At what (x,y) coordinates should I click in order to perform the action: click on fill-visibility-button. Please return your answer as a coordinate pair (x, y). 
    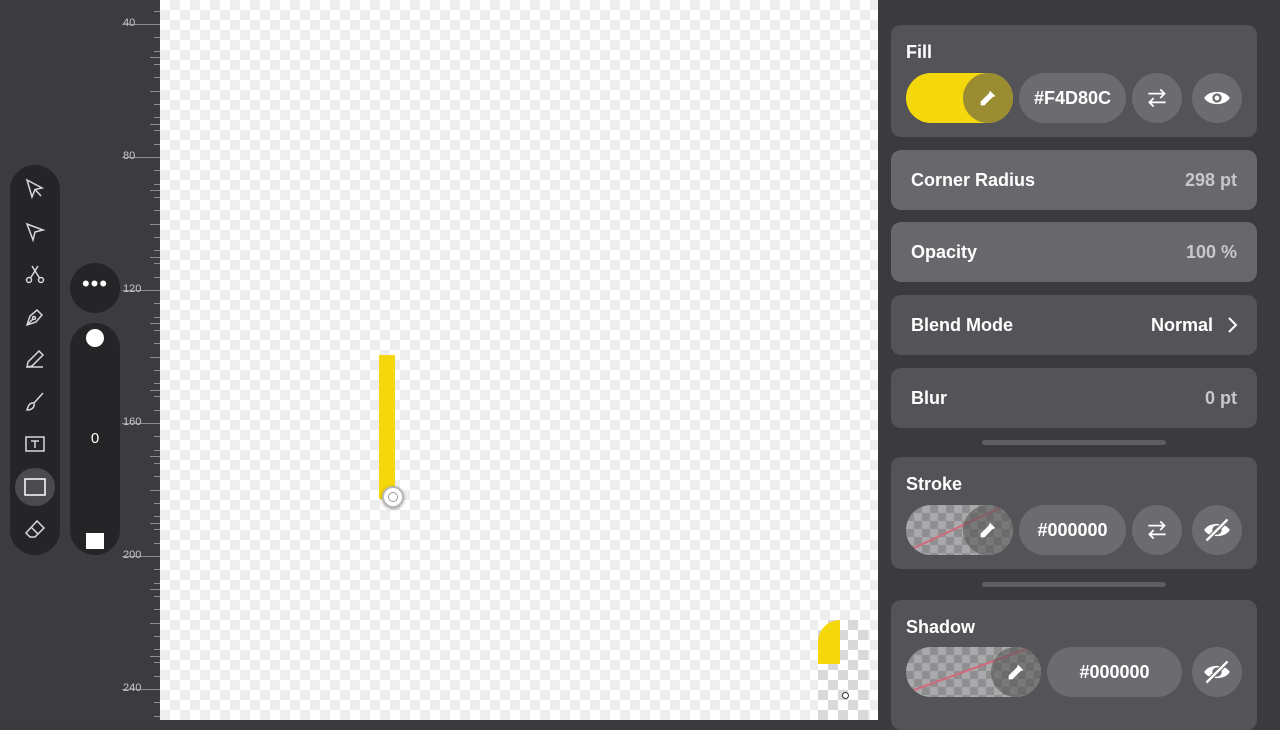
    Looking at the image, I should click on (1217, 98).